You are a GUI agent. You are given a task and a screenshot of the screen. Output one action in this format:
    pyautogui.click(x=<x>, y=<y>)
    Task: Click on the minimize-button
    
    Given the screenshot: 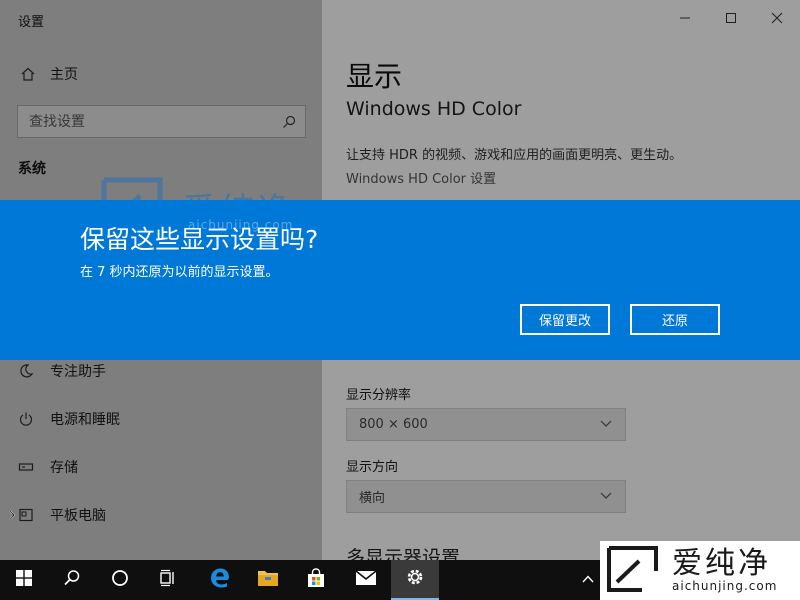 What is the action you would take?
    pyautogui.click(x=685, y=18)
    